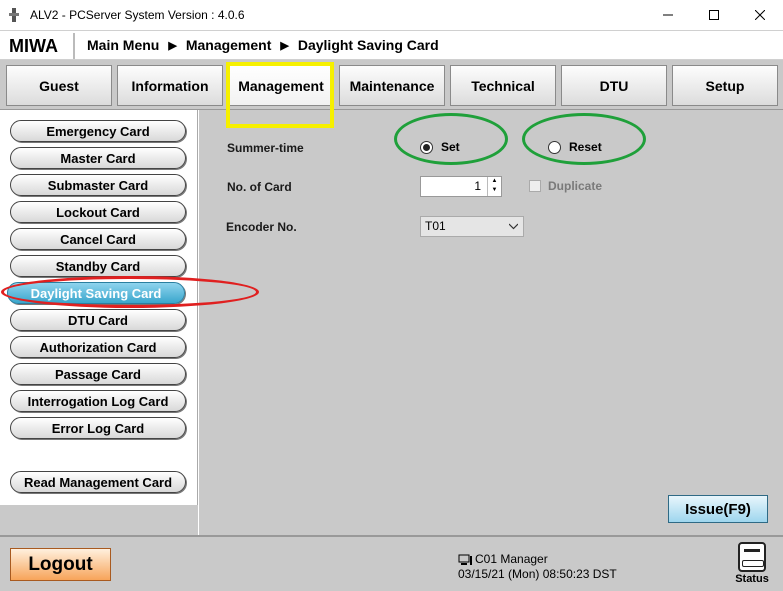  I want to click on window-title: ALV2 - PCServer System Version : 4.0.6, so click(137, 15).